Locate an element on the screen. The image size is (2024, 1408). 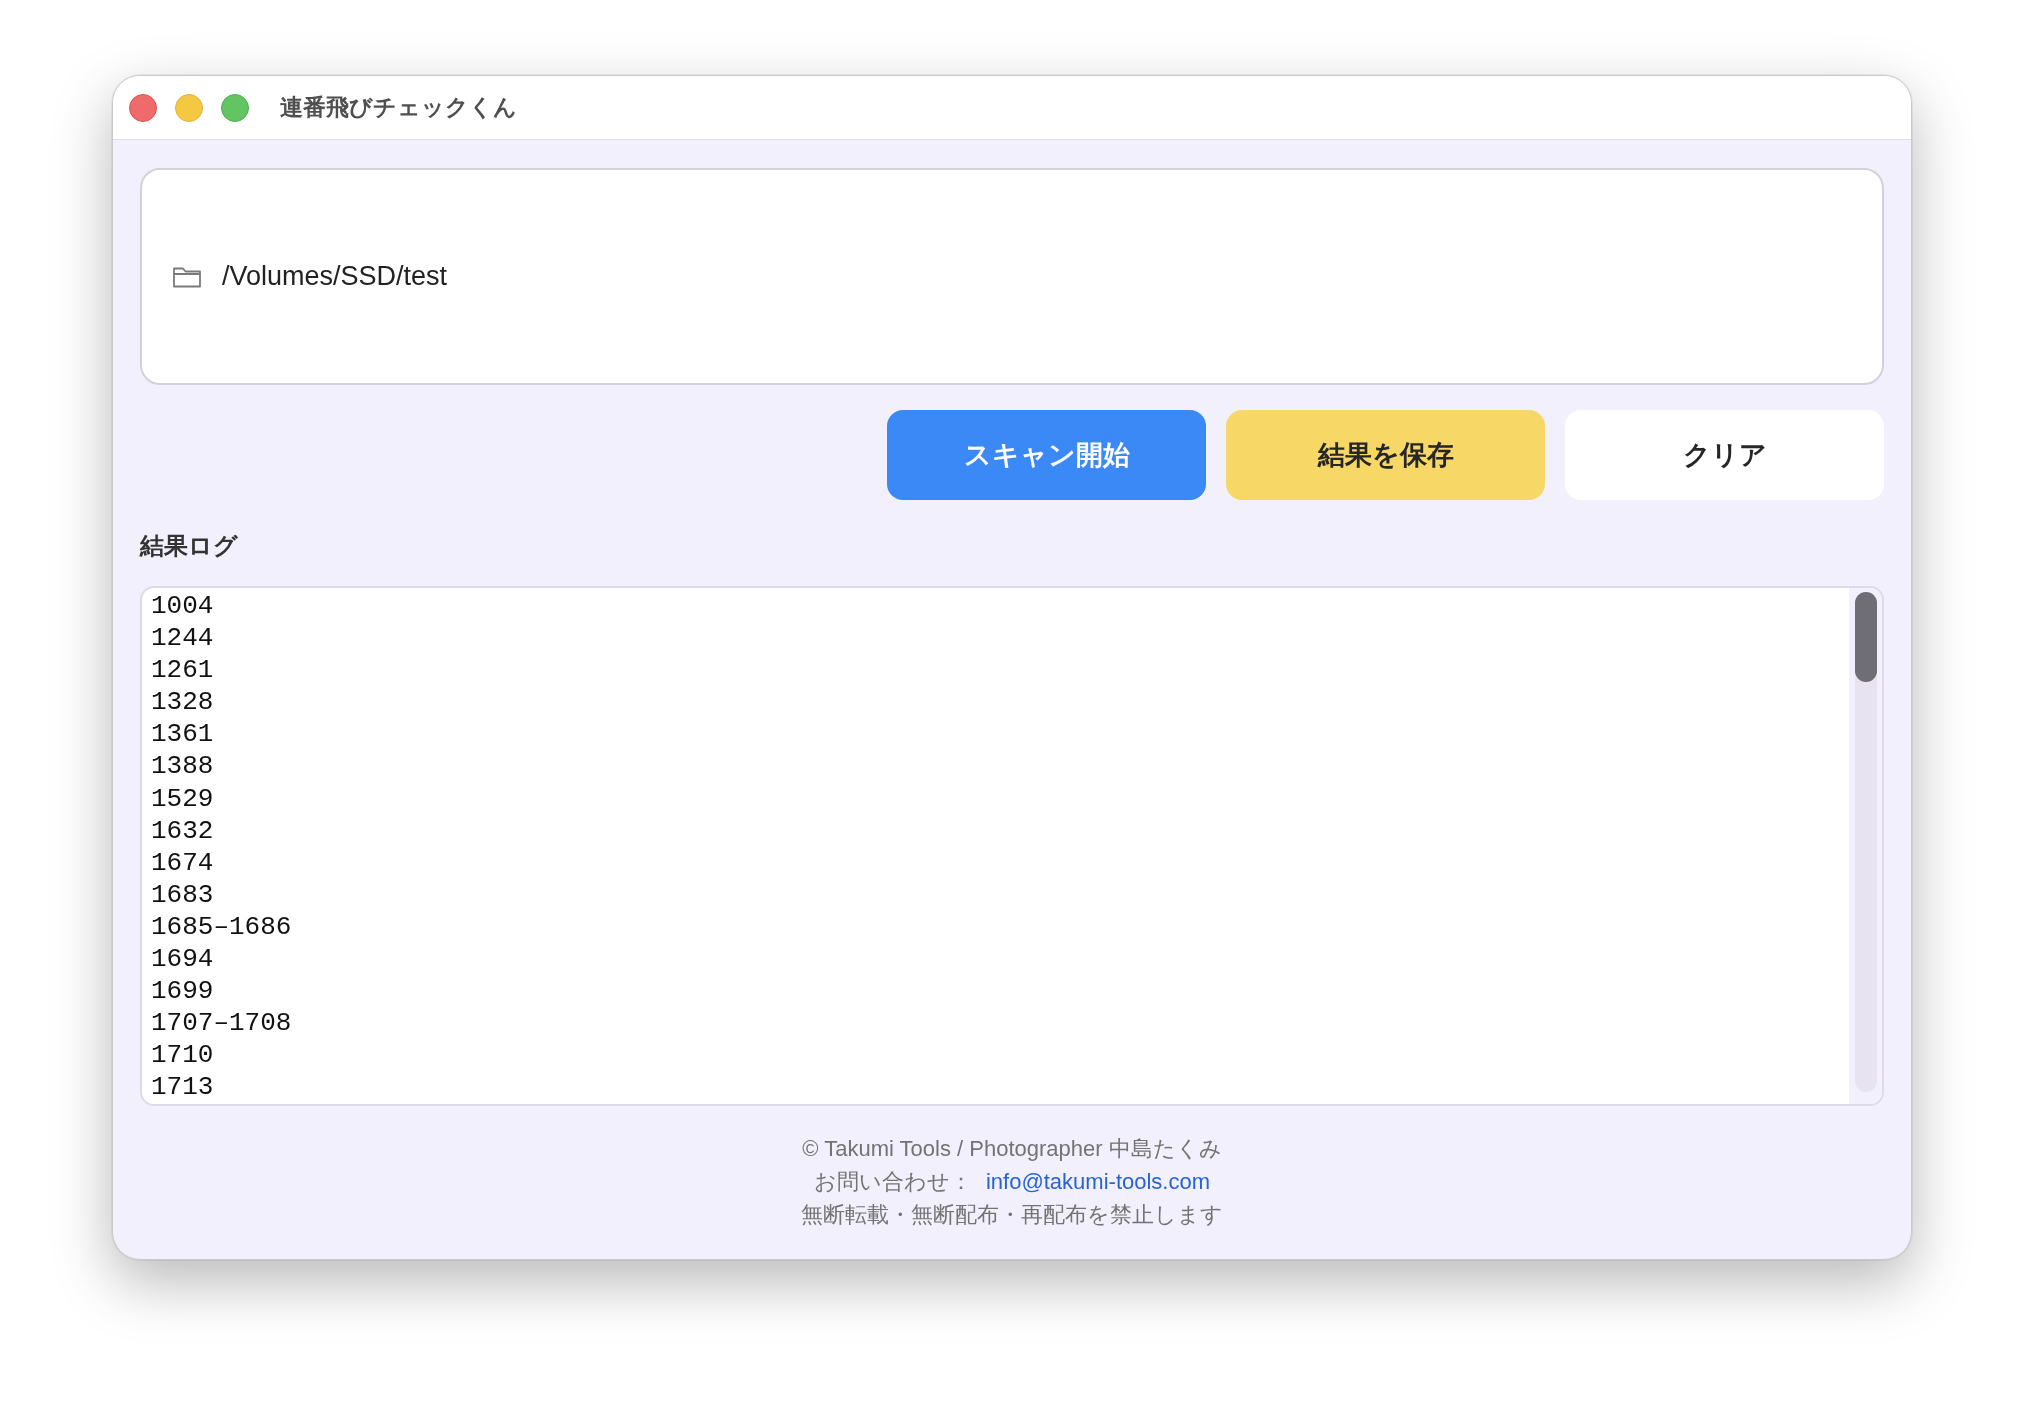
log-line: 1004 is located at coordinates (182, 606).